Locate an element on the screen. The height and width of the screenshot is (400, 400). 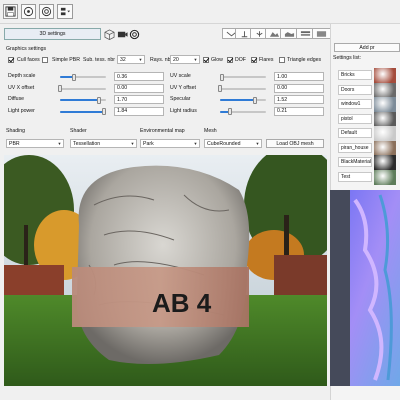
add-preset-button: Add pr is located at coordinates (367, 47).